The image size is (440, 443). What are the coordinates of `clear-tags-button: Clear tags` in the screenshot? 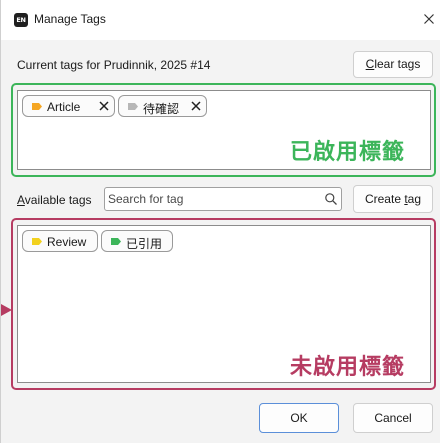 It's located at (393, 64).